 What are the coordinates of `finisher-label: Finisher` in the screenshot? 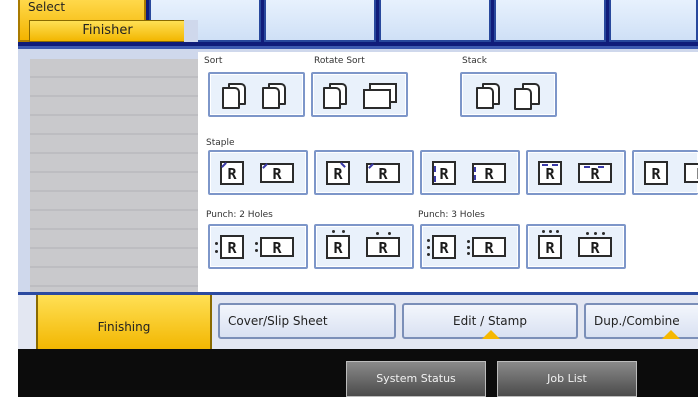 It's located at (107, 30).